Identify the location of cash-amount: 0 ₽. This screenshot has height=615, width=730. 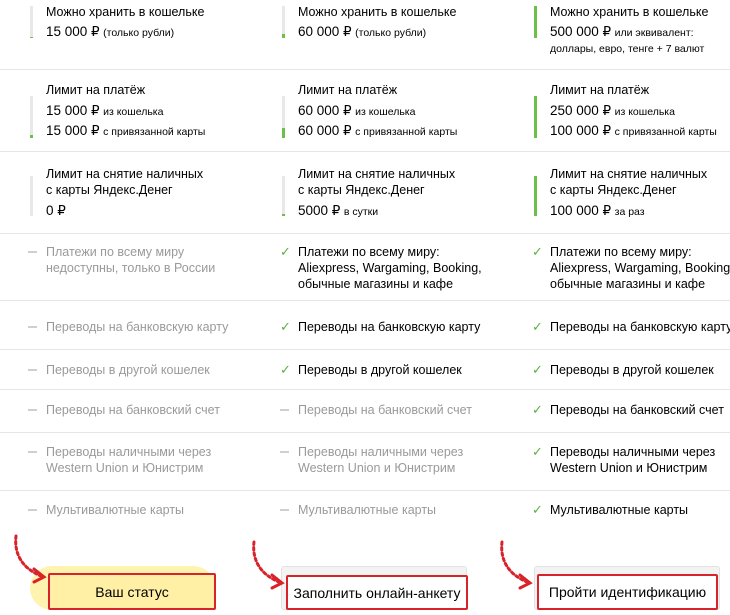
(56, 210).